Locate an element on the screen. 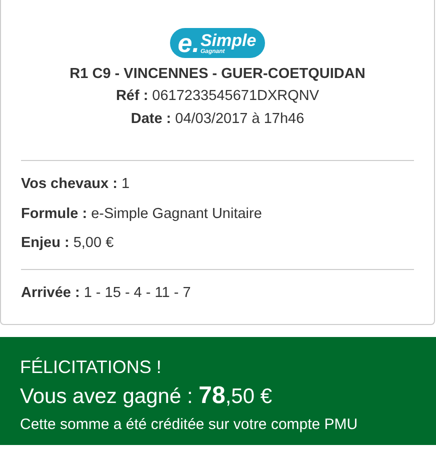  field-label: Arrivée : is located at coordinates (50, 292).